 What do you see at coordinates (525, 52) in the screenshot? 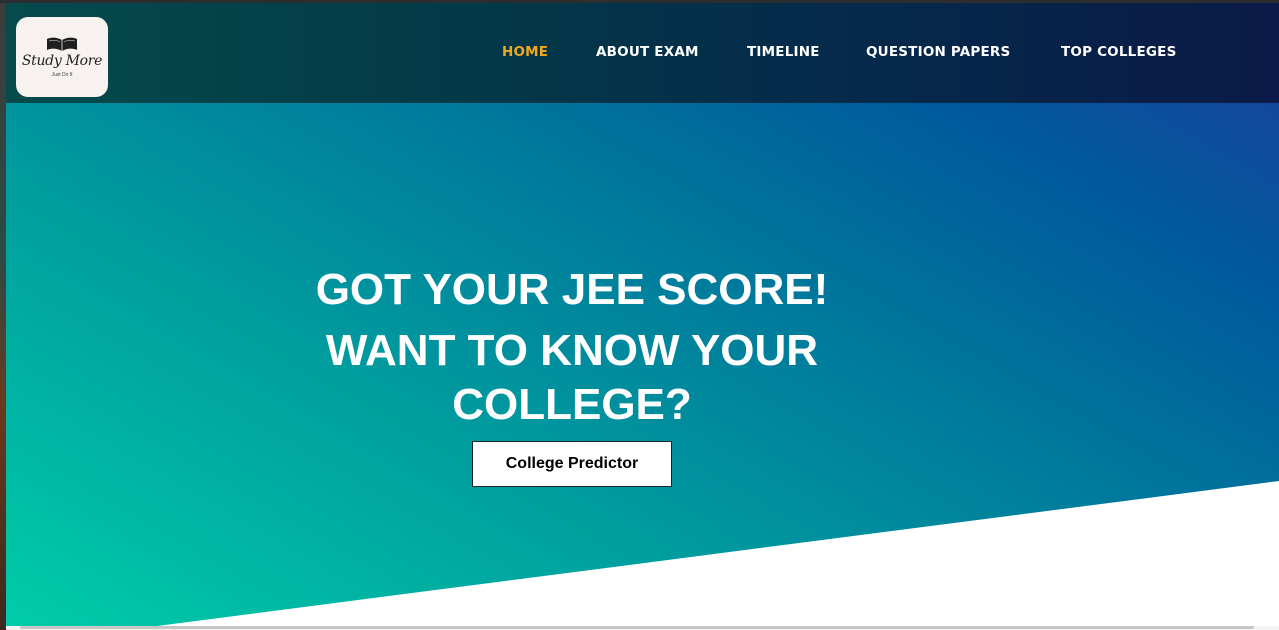
I see `nav-item-home: HOME` at bounding box center [525, 52].